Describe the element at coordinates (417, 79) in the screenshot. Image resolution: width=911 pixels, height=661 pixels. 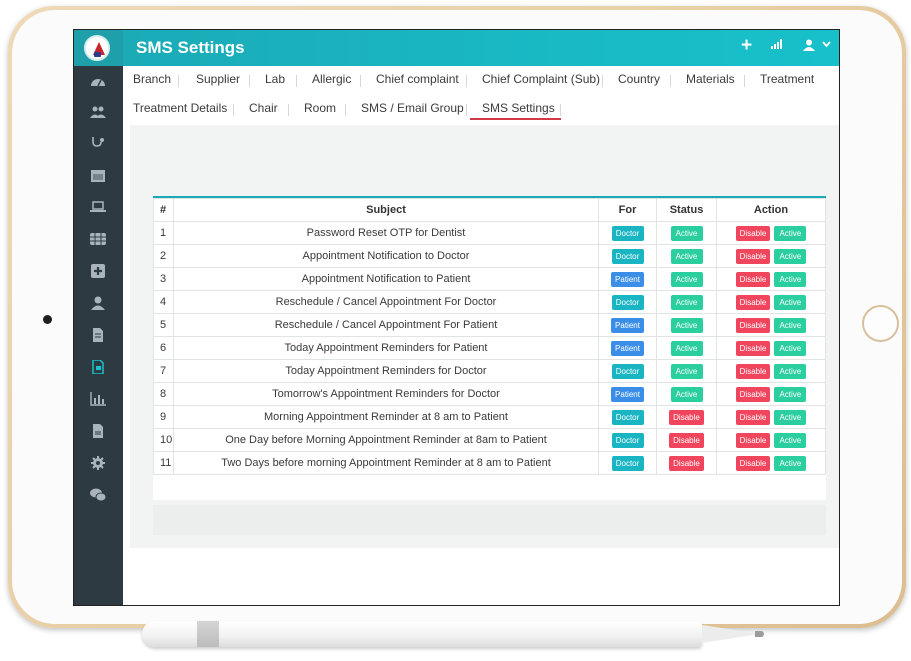
I see `tab-chief-complaint: Chief complaint` at that location.